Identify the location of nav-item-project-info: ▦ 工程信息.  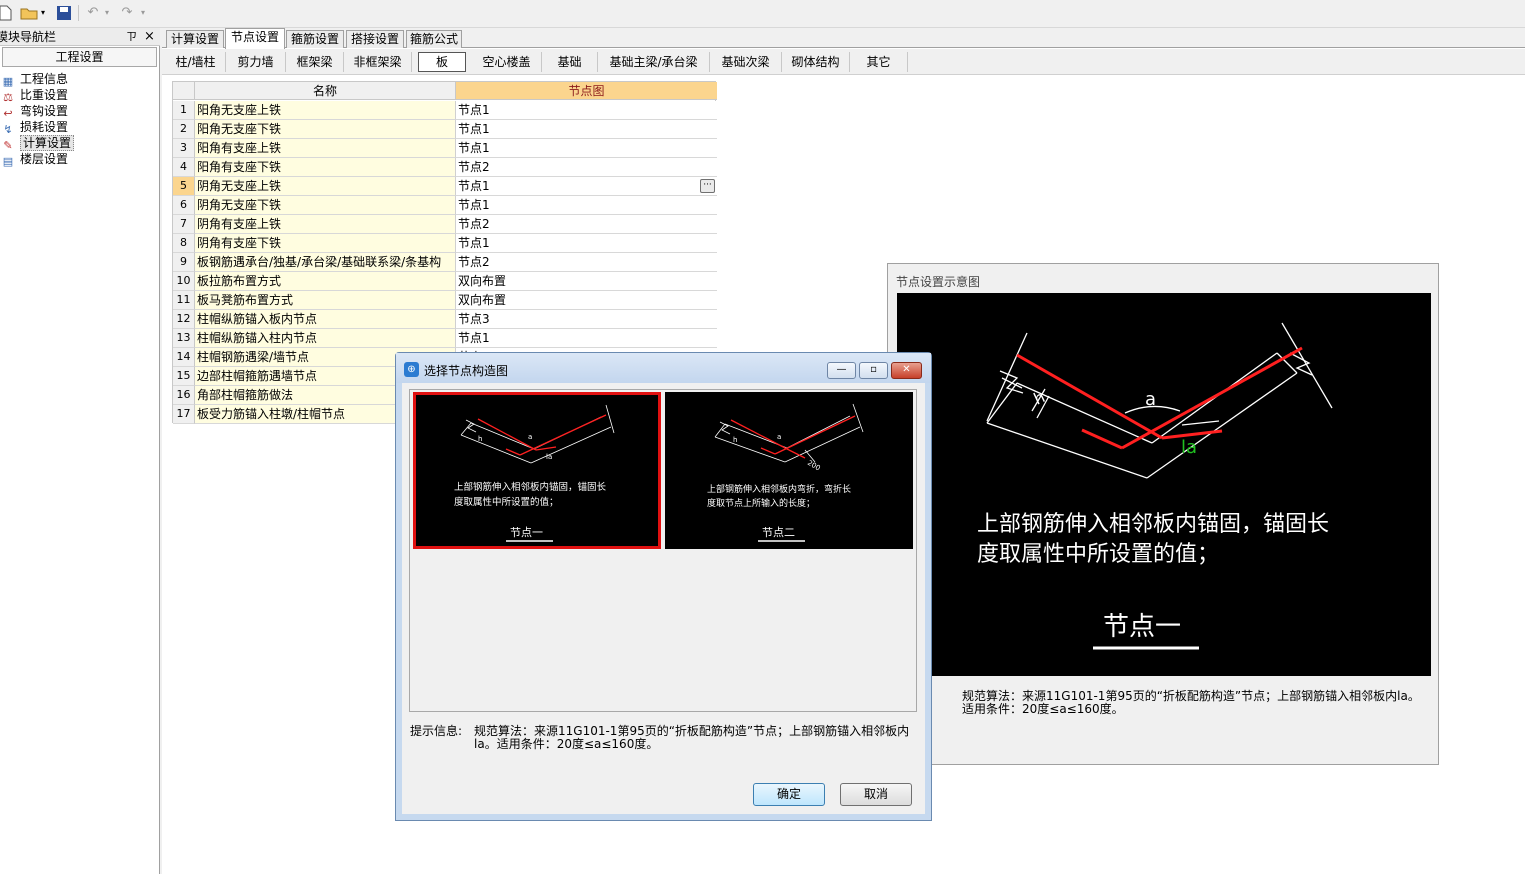
(34, 79).